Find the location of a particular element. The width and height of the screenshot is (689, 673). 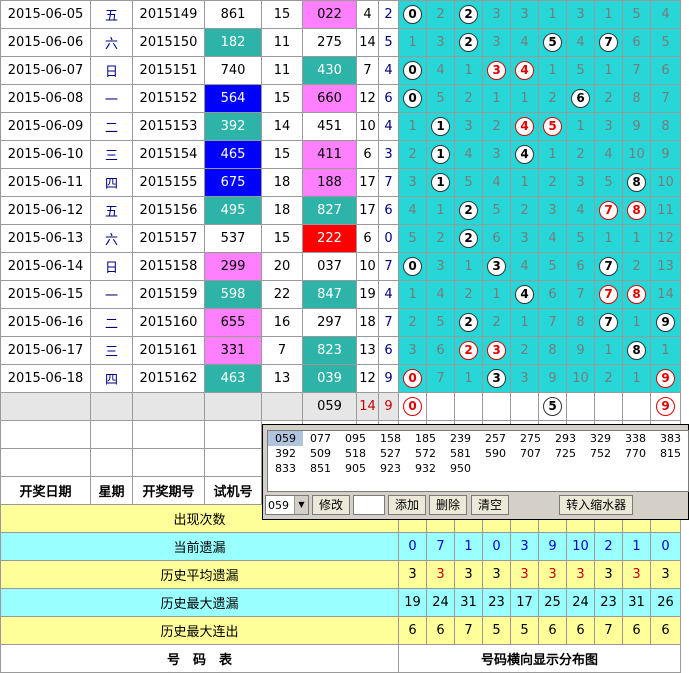

table-row: 2015-06-12 五 2015156 495 18 827 17 6 4 1 2 5 2 3 4 7 8 11 is located at coordinates (340, 210).